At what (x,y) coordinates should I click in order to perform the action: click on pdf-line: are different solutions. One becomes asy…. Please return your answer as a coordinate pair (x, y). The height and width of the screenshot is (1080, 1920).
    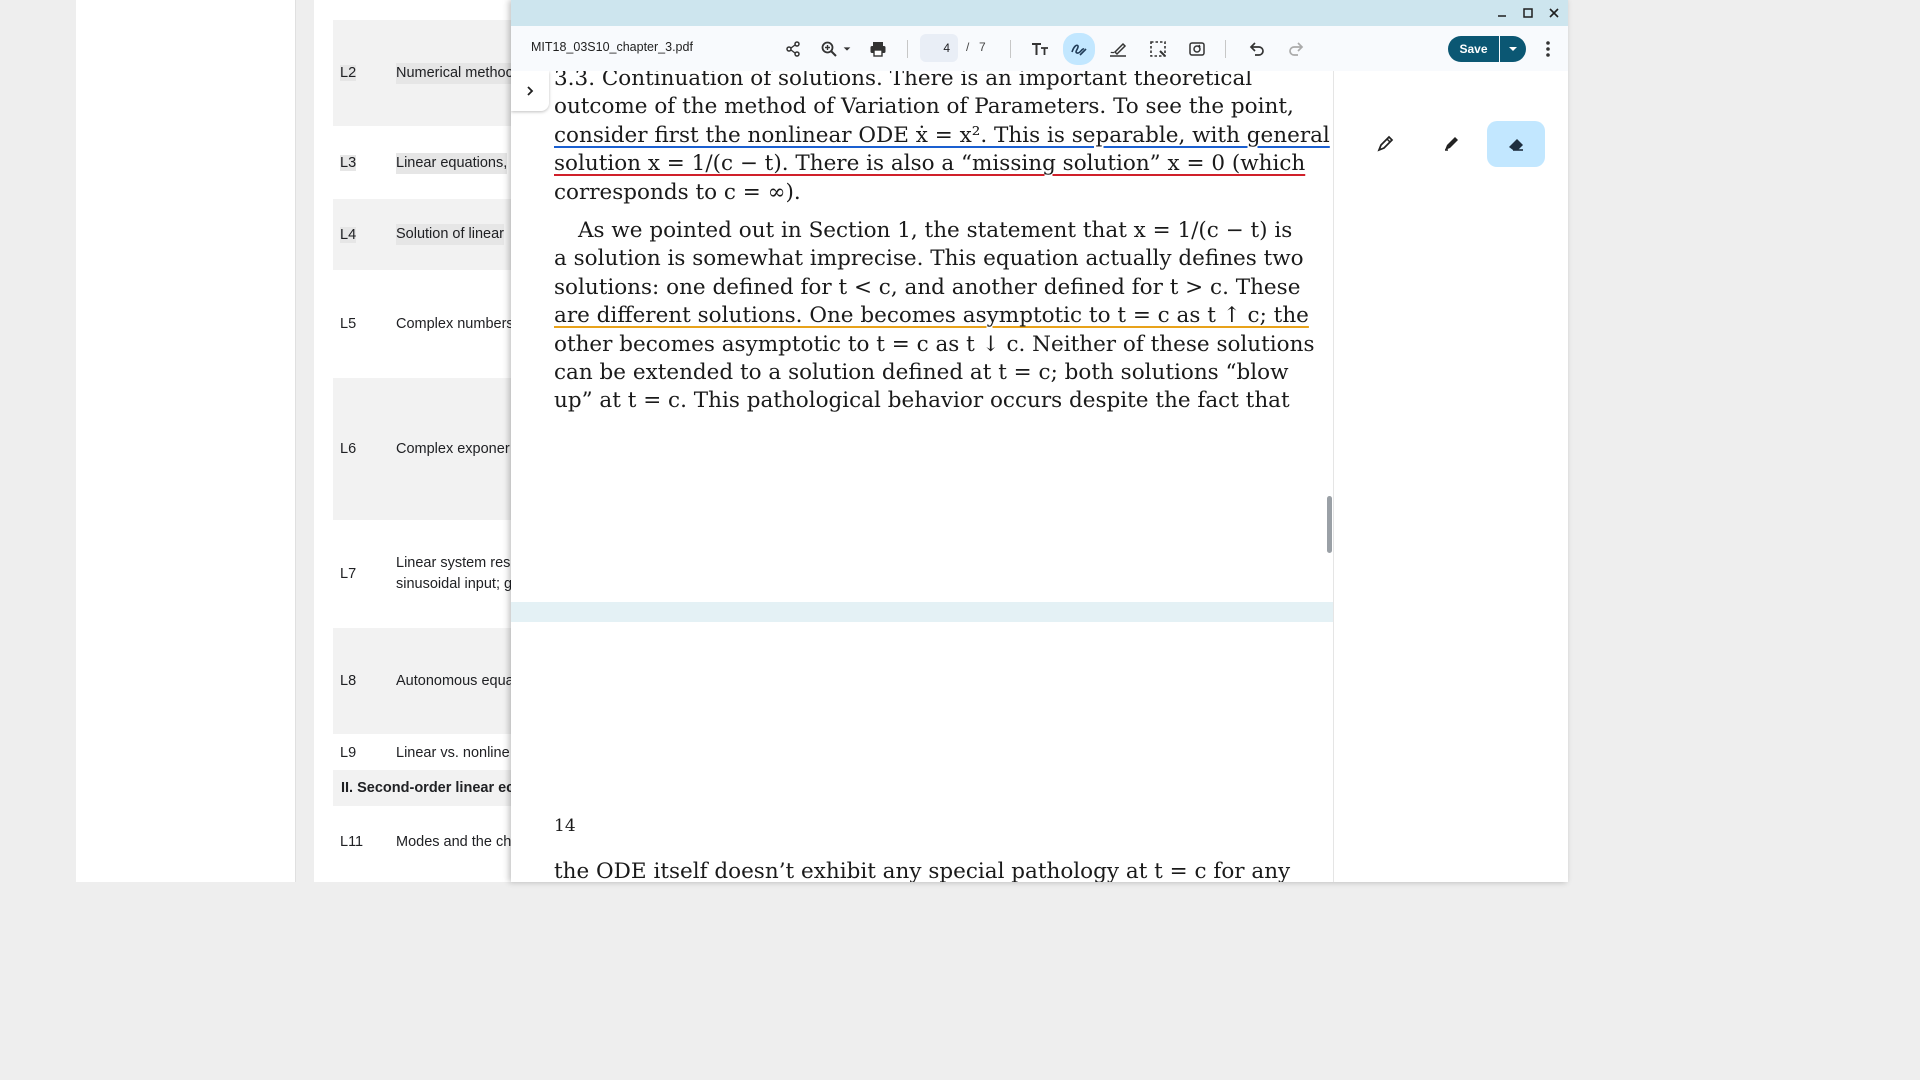
    Looking at the image, I should click on (931, 316).